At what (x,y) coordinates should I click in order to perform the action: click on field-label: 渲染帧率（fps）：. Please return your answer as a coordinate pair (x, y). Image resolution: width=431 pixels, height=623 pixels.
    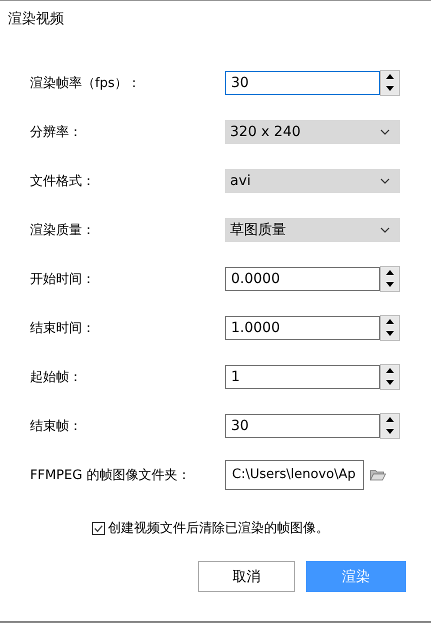
    Looking at the image, I should click on (86, 83).